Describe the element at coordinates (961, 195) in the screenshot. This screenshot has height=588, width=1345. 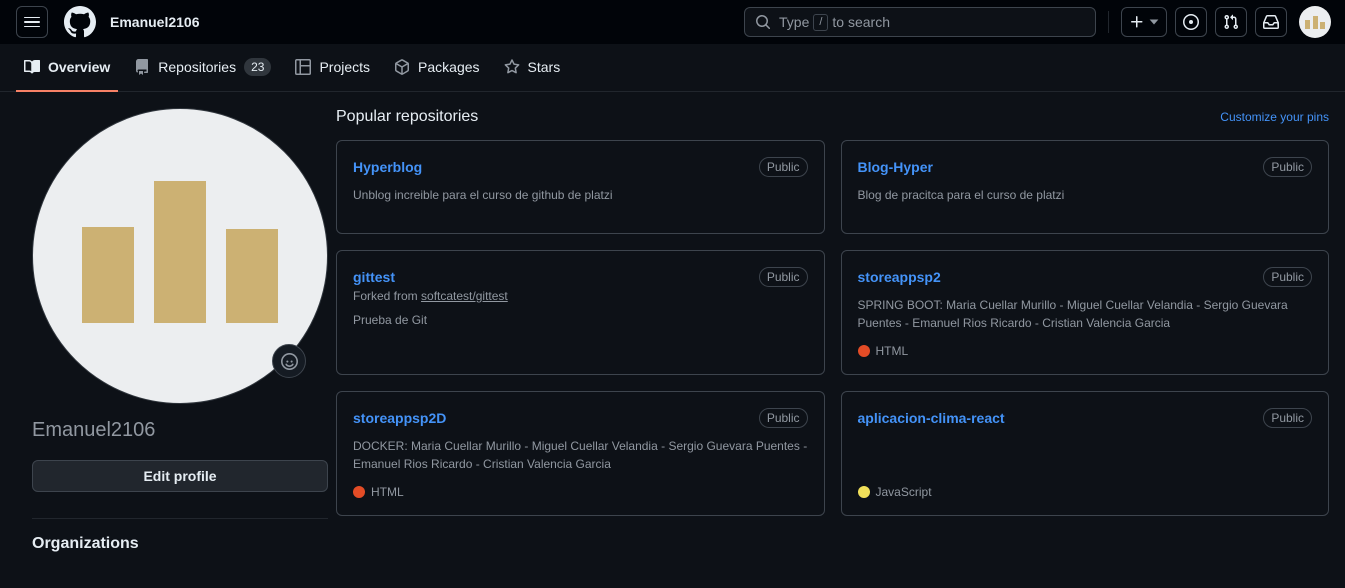
I see `repo-description: Blog de pracitca para el curso de platzi` at that location.